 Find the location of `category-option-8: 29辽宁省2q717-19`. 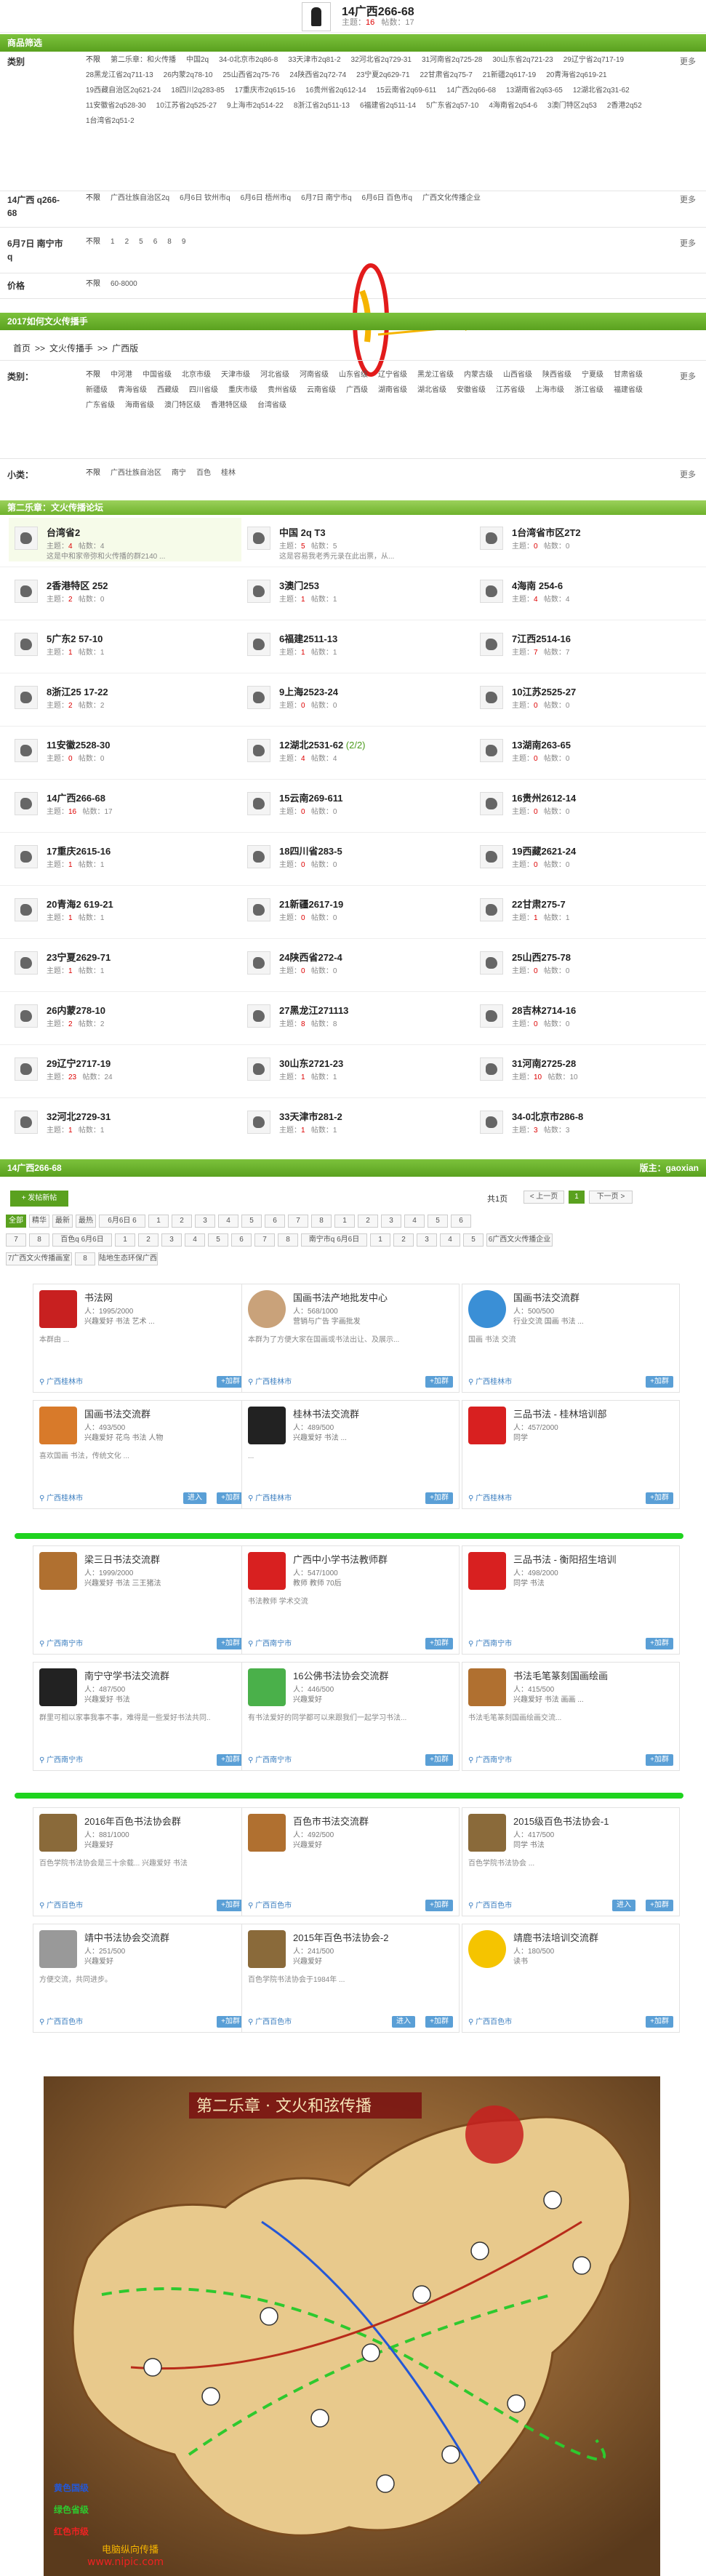

category-option-8: 29辽宁省2q717-19 is located at coordinates (593, 60).